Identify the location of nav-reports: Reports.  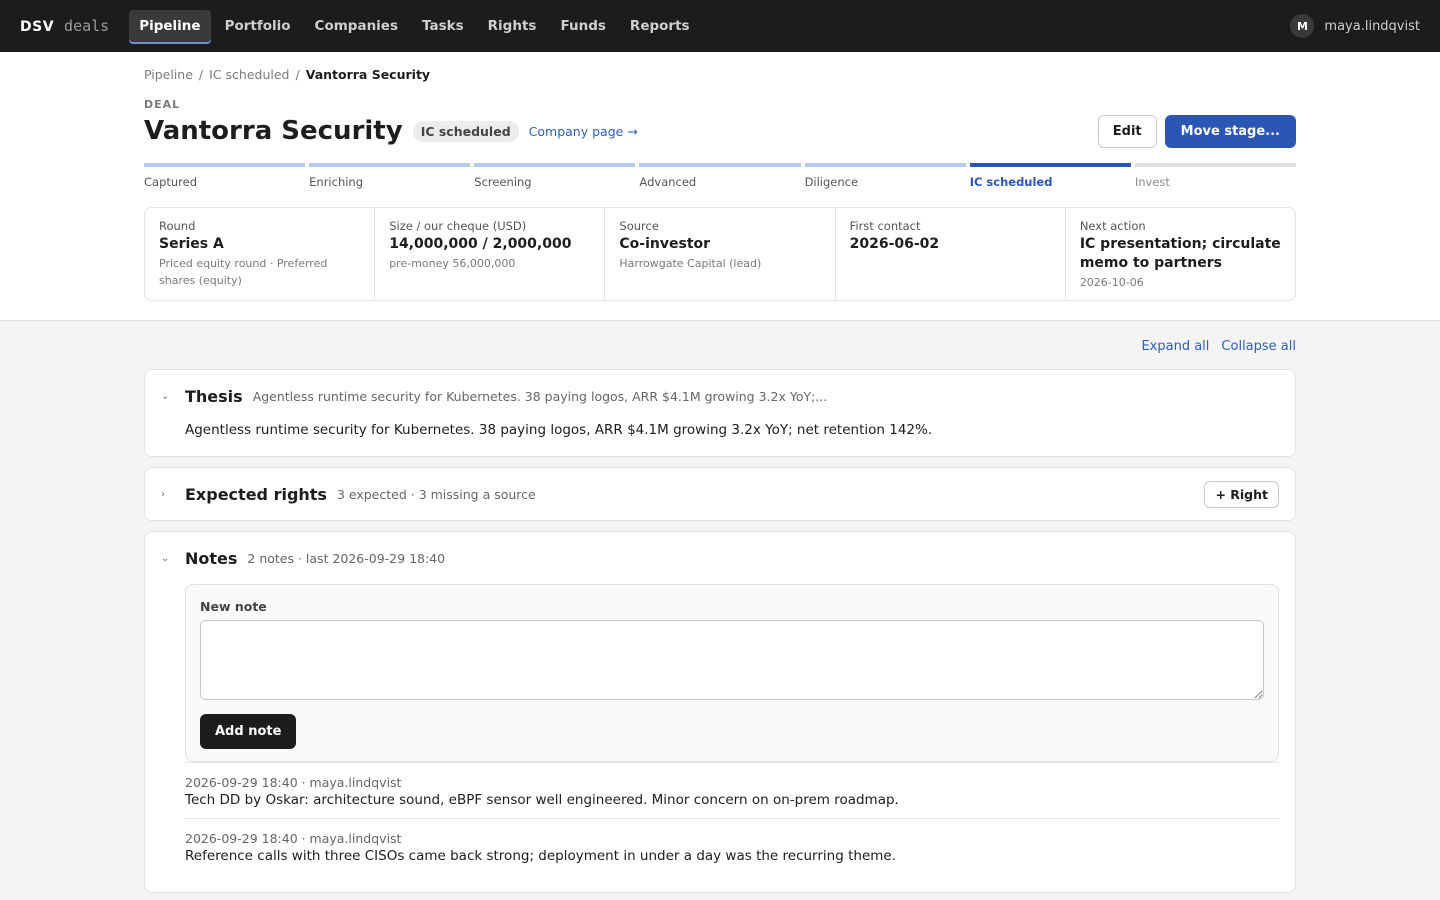
(660, 26).